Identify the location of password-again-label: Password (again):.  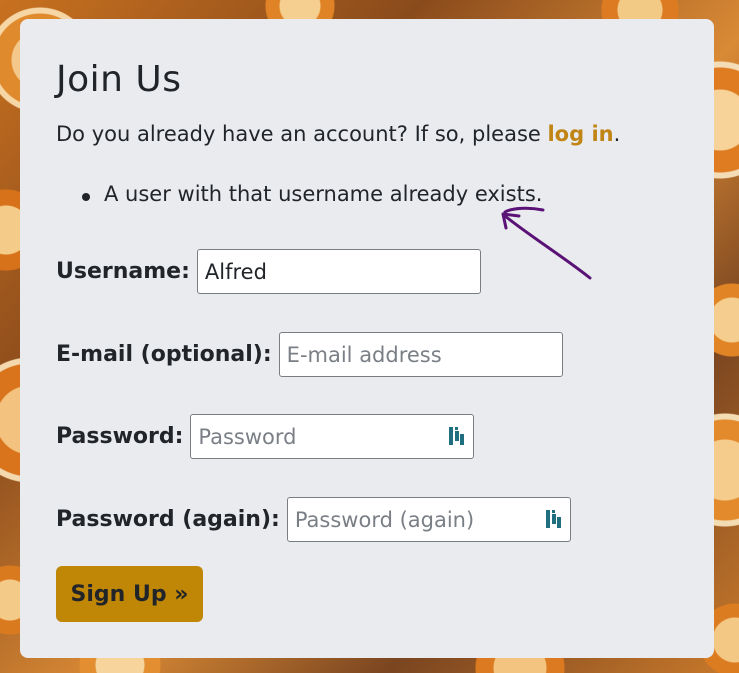
(168, 519).